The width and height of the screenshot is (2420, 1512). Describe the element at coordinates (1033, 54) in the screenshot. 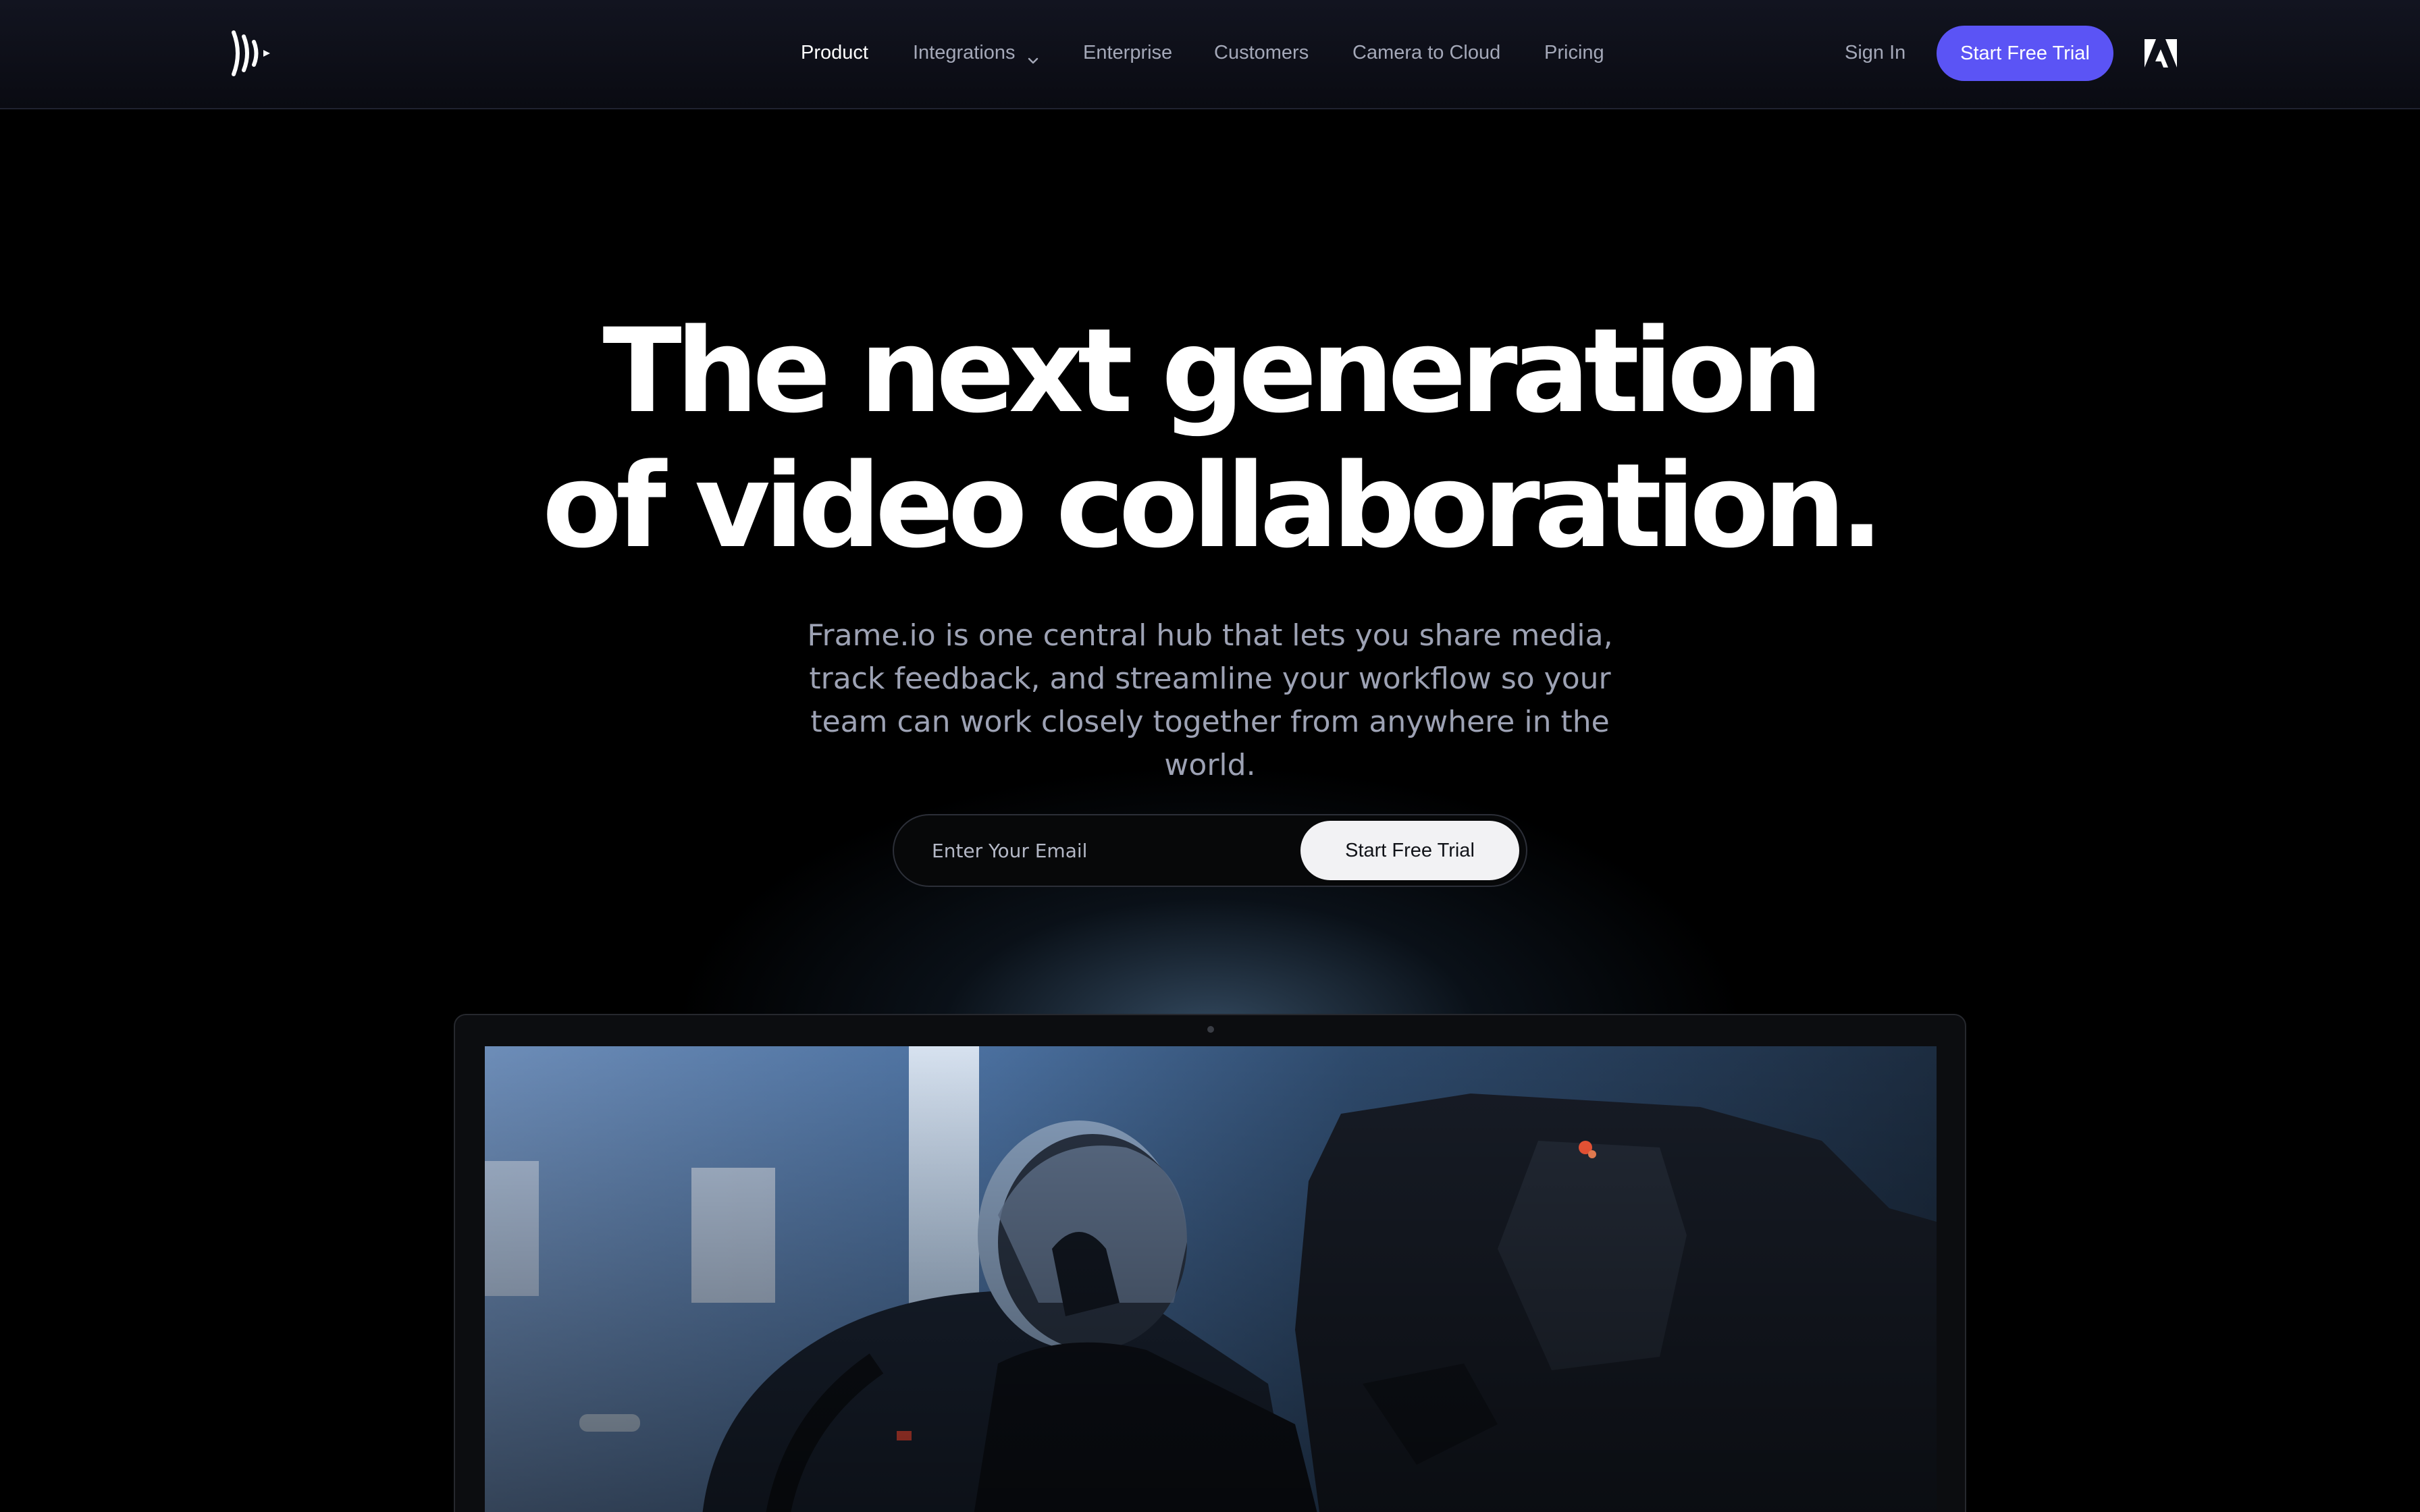

I see `chevron-down-icon` at that location.